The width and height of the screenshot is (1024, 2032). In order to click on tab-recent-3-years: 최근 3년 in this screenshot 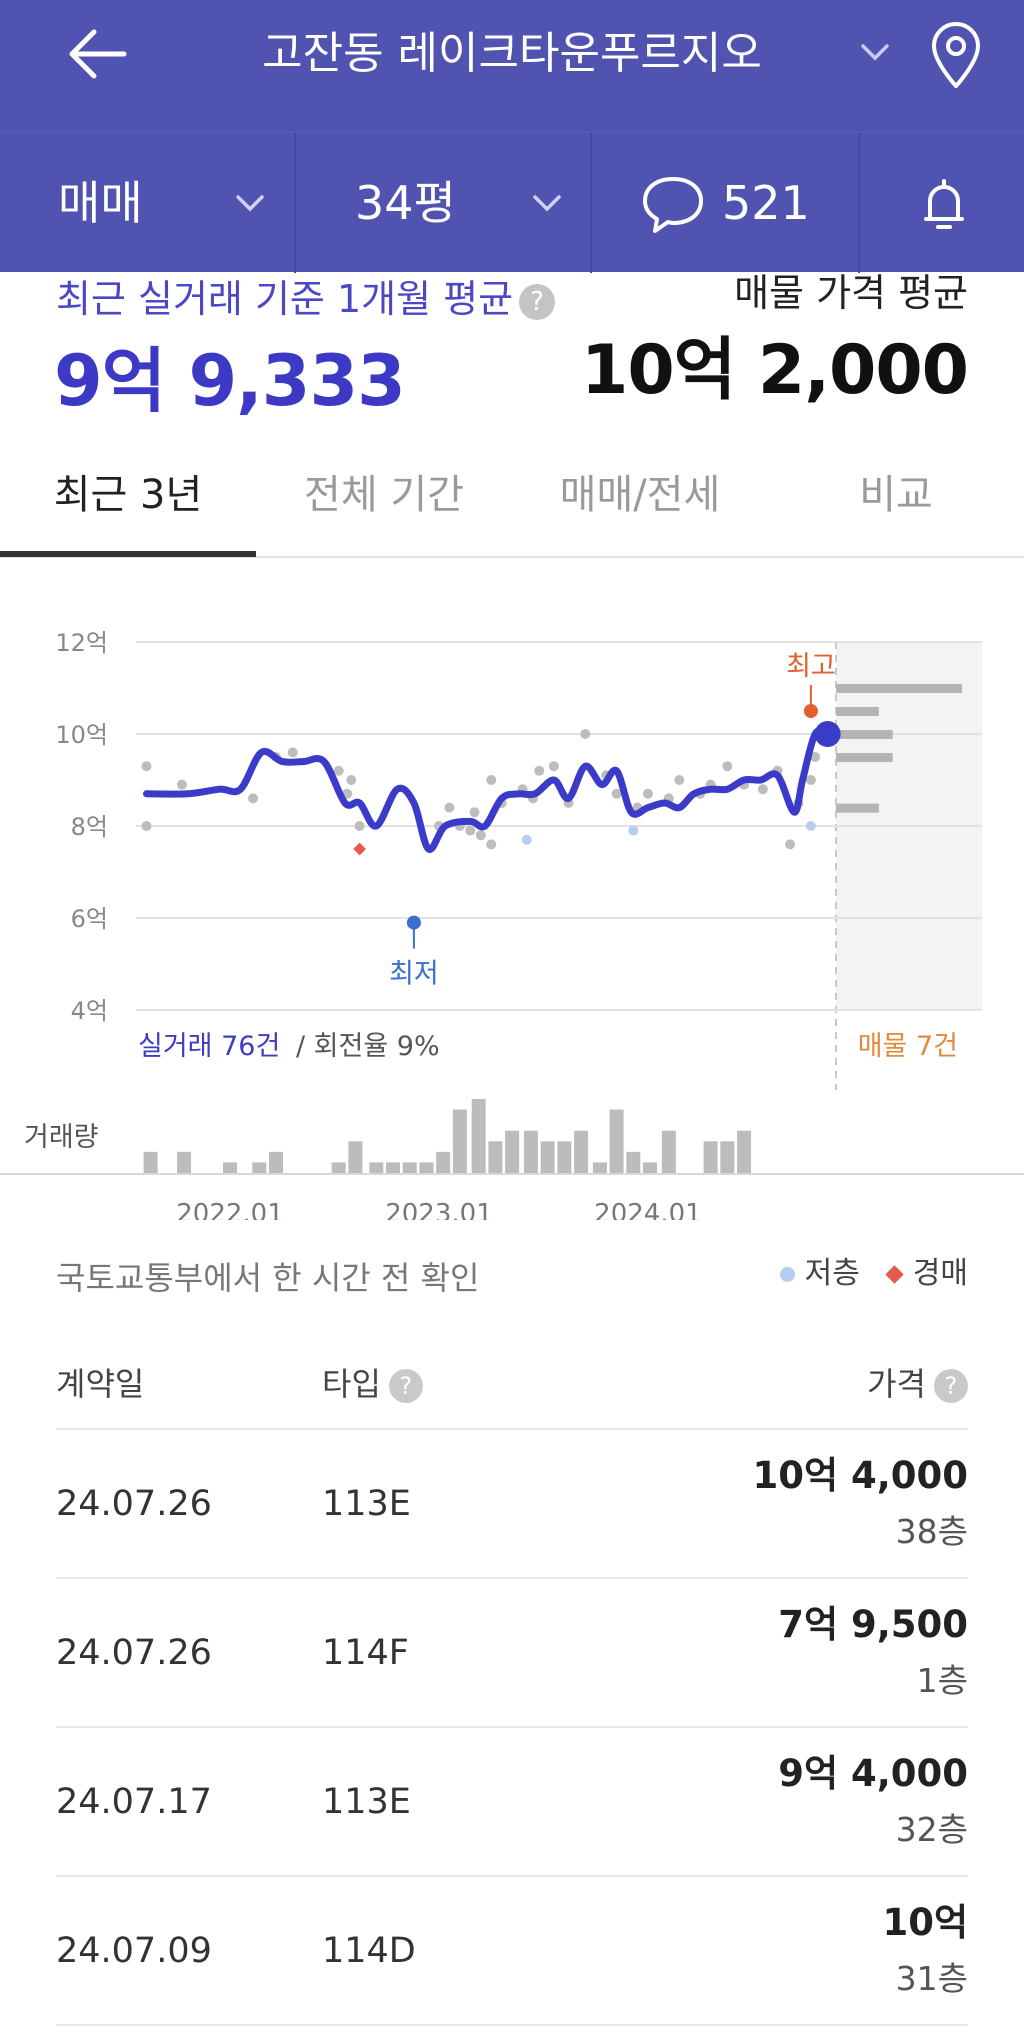, I will do `click(128, 503)`.